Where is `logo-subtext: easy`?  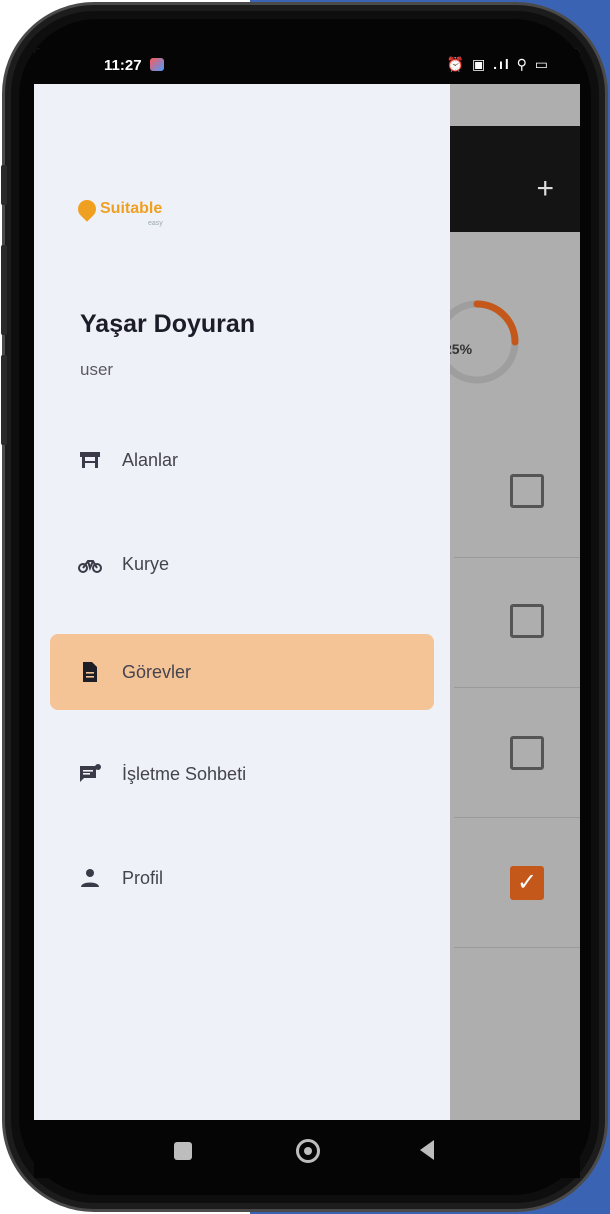
logo-subtext: easy is located at coordinates (155, 223).